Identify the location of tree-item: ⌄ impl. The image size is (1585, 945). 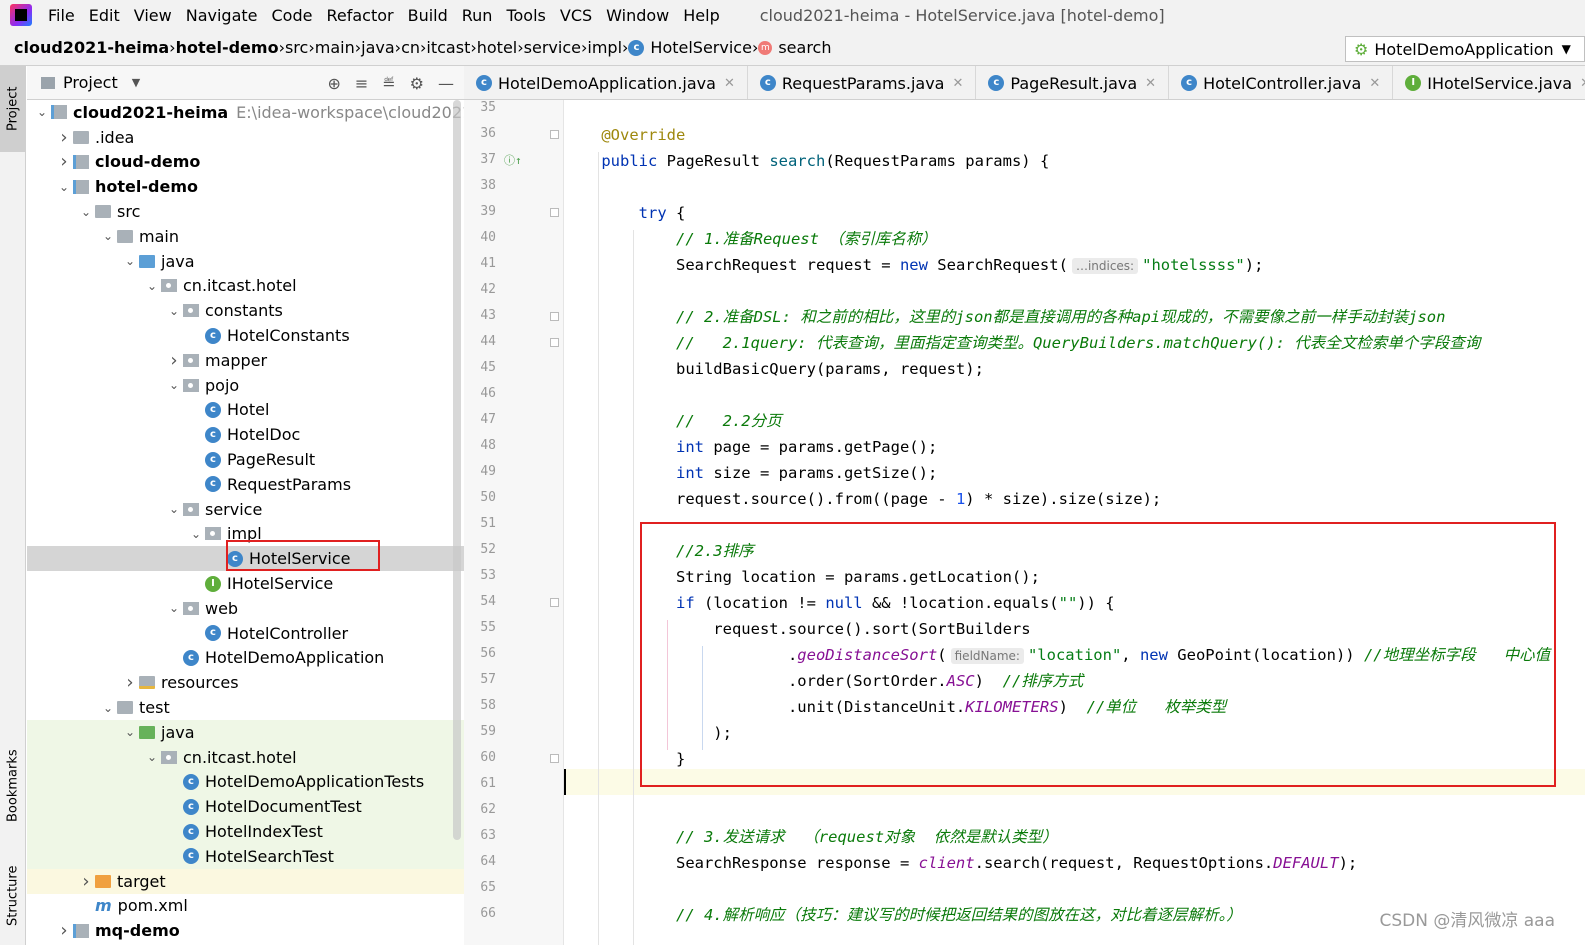
(245, 534).